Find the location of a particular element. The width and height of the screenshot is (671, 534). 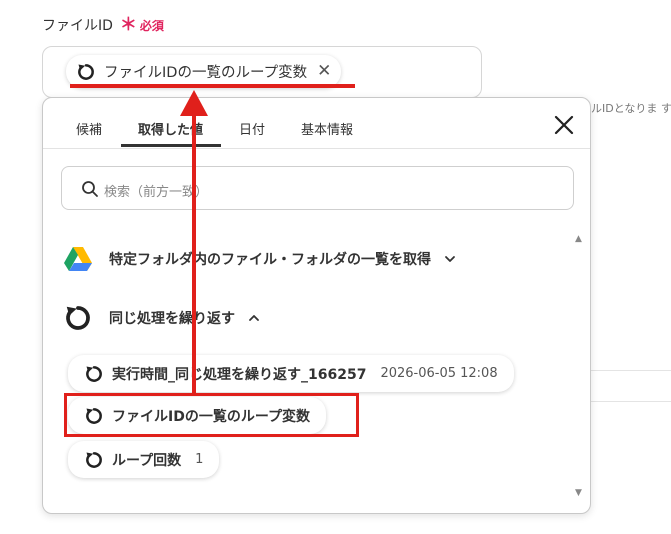

google-drive-icon is located at coordinates (78, 259).